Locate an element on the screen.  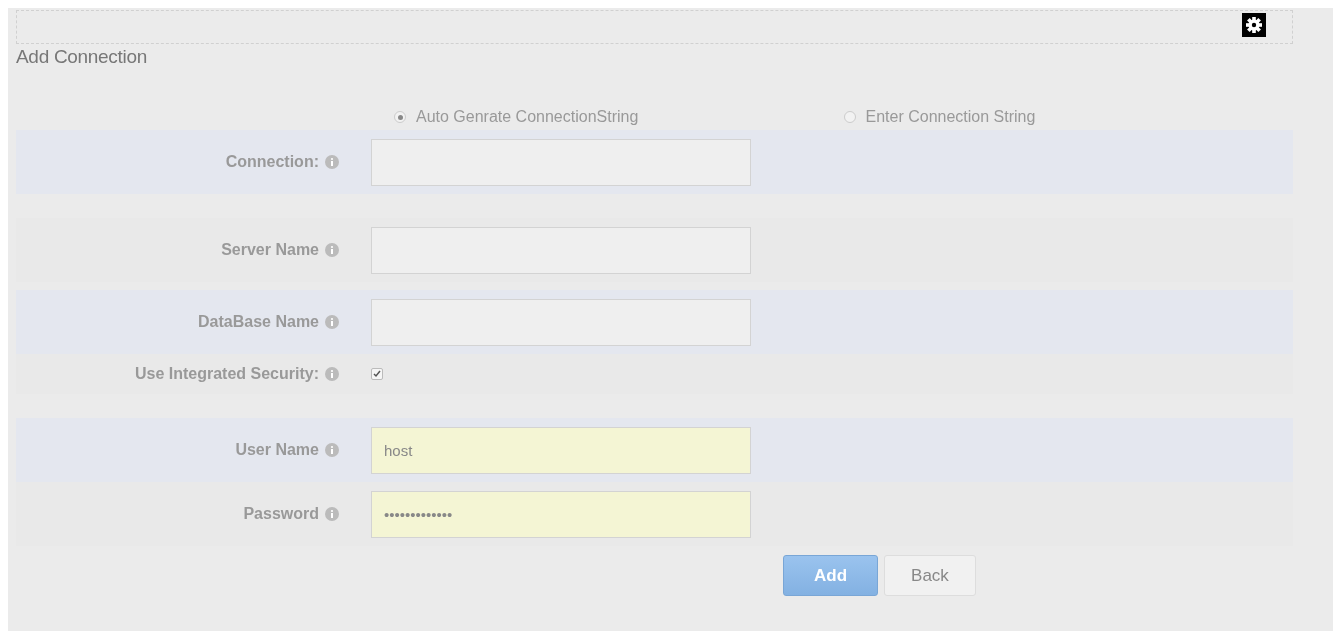
checkbox is located at coordinates (377, 374).